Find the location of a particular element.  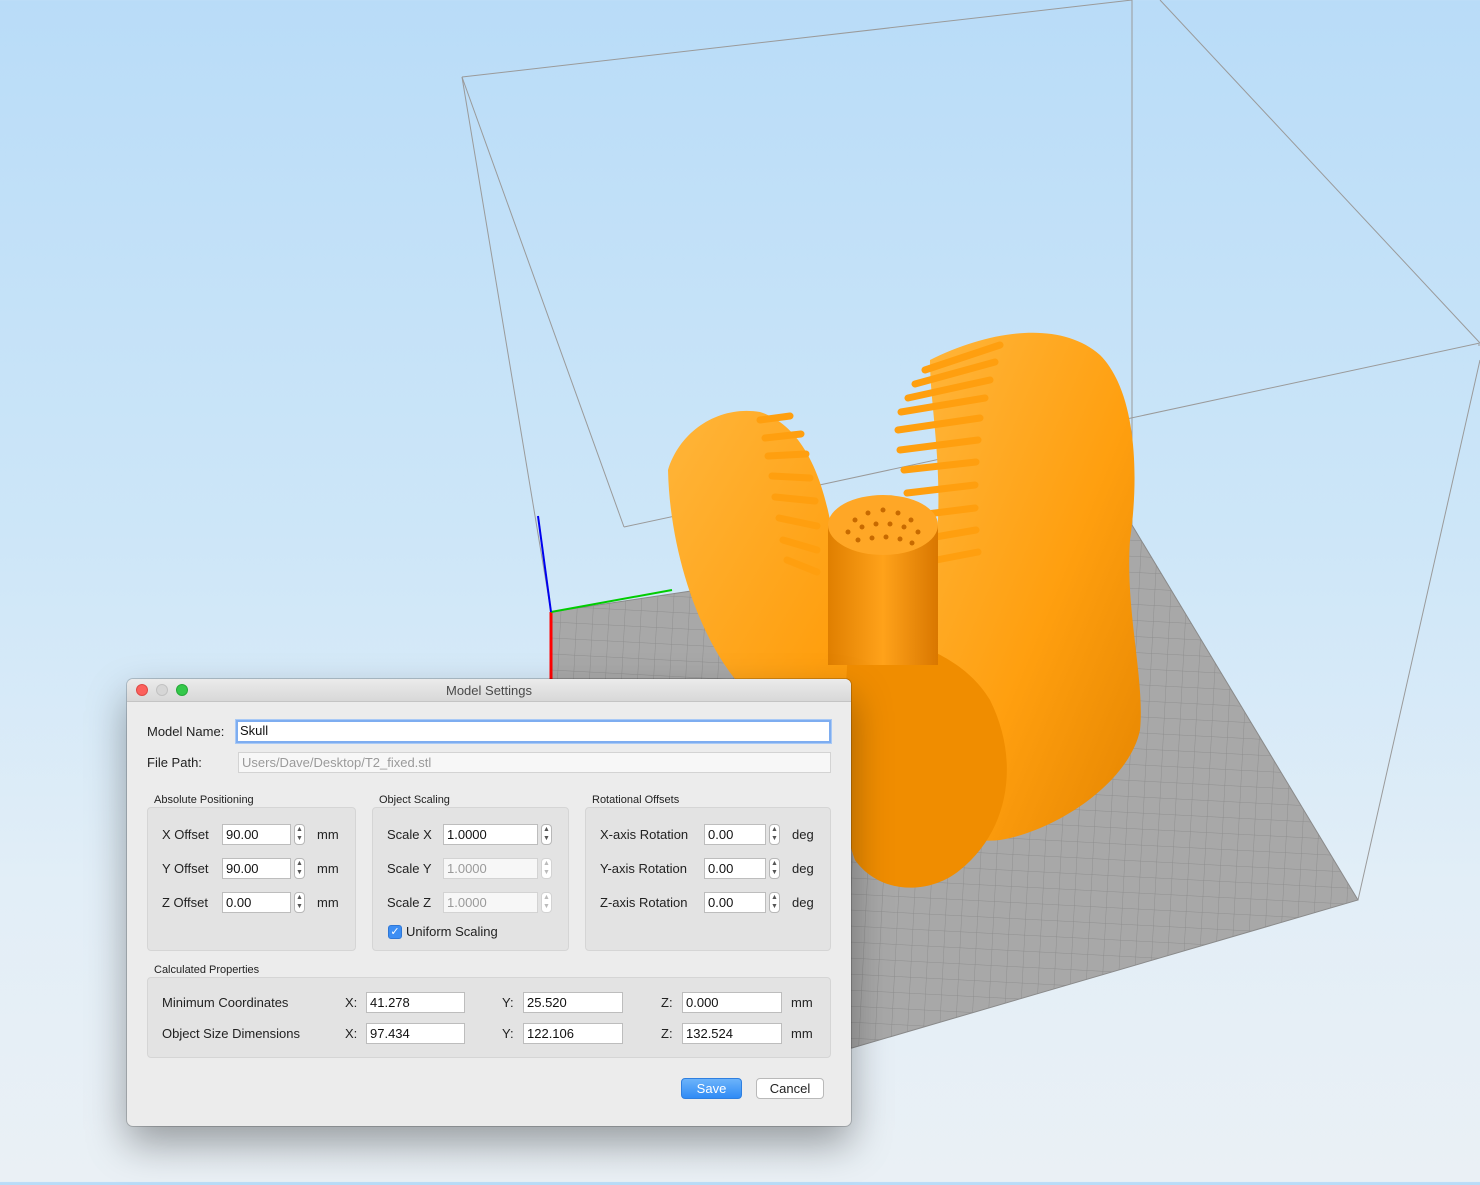

size-z-field: 132.524 is located at coordinates (732, 1033).